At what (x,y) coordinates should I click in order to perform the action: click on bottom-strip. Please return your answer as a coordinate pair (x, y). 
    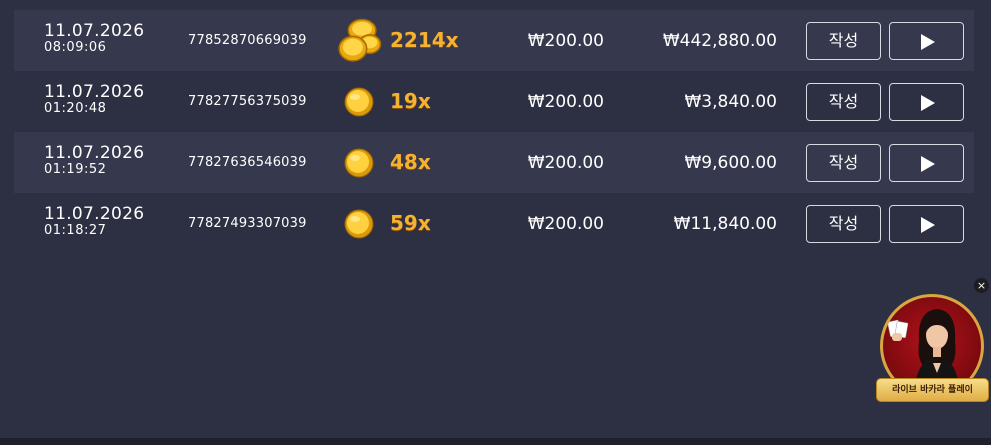
    Looking at the image, I should click on (495, 441).